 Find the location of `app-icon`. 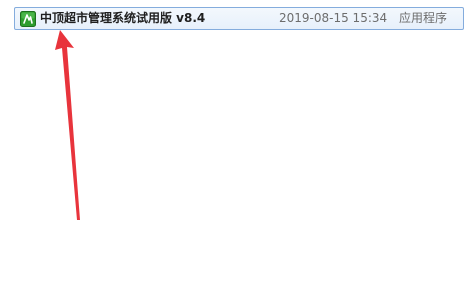

app-icon is located at coordinates (28, 19).